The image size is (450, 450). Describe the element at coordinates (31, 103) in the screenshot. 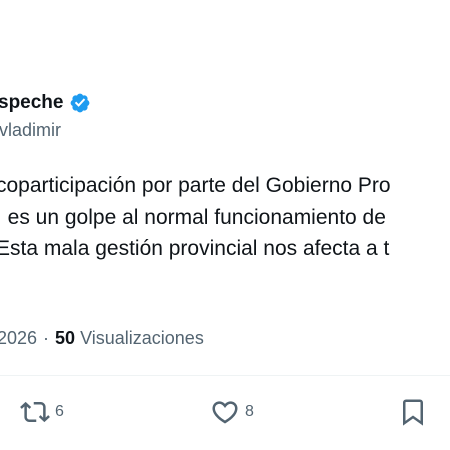

I see `author-name: speche` at that location.